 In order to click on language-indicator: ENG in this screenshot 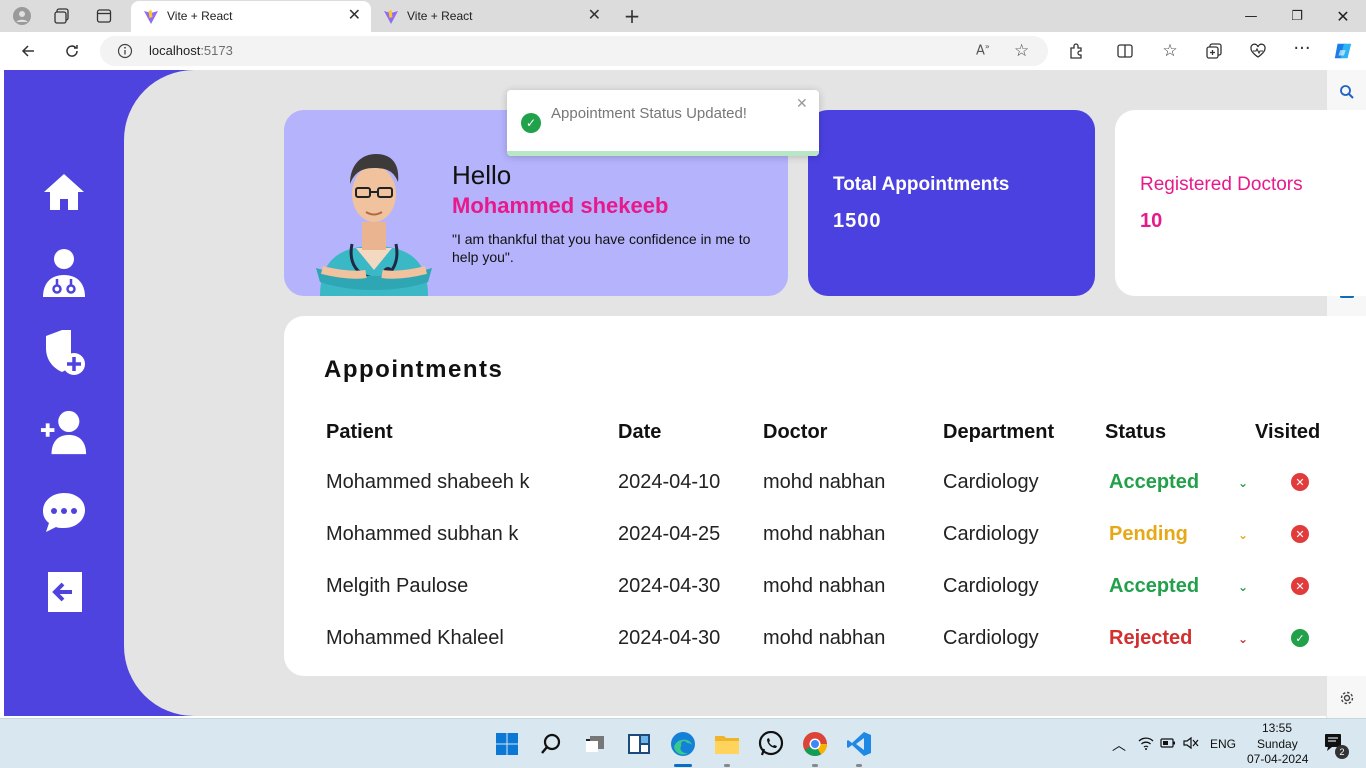, I will do `click(1223, 744)`.